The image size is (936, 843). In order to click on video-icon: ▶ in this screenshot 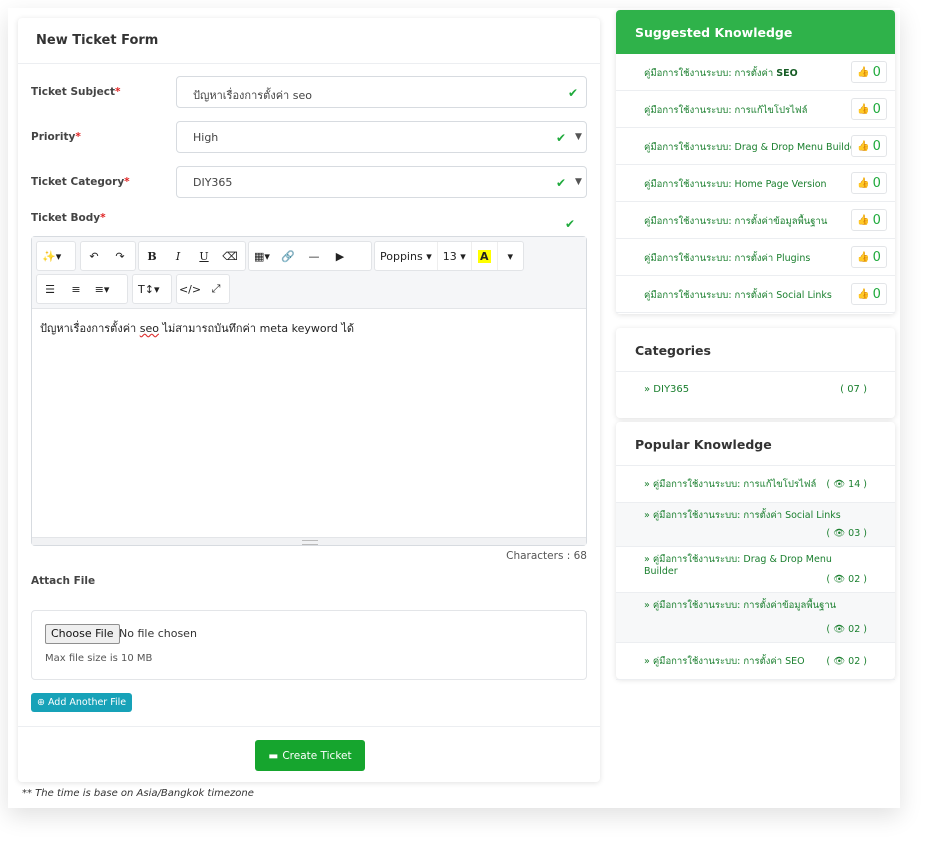, I will do `click(340, 256)`.